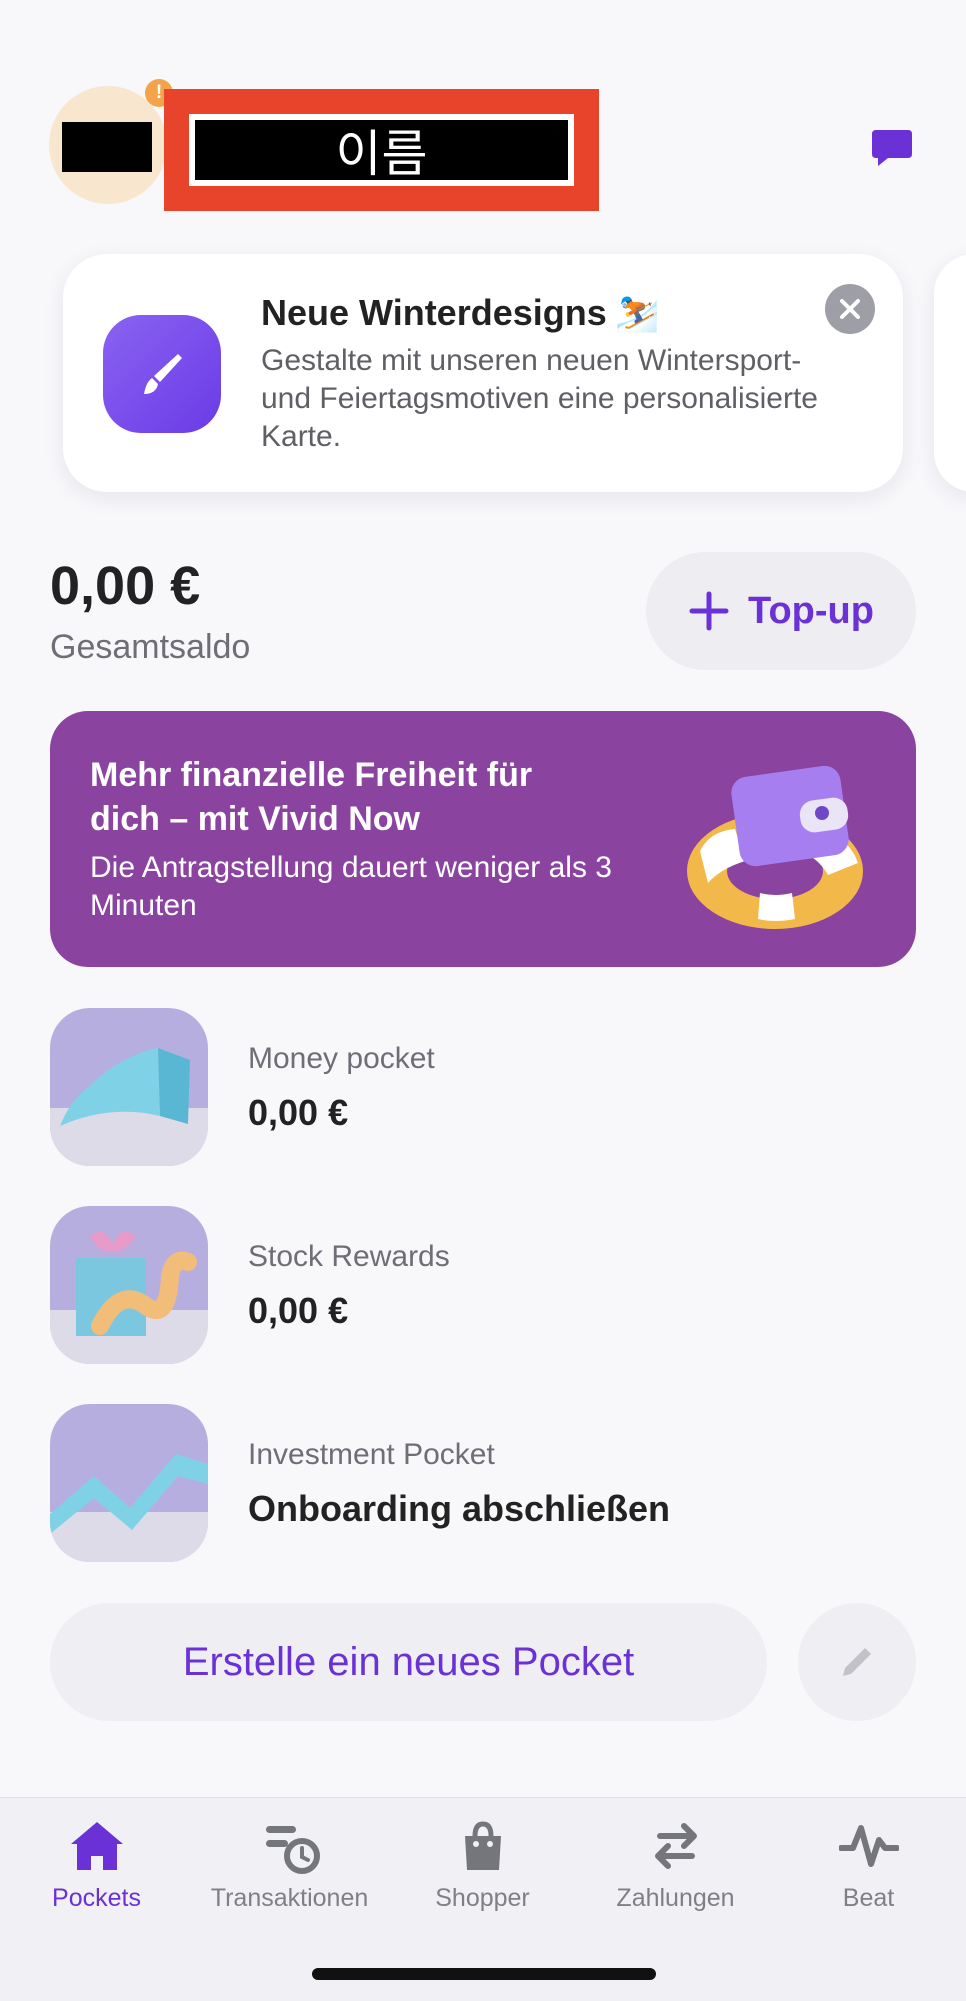 The width and height of the screenshot is (966, 2001). What do you see at coordinates (129, 1087) in the screenshot?
I see `money-pocket-thumbnail` at bounding box center [129, 1087].